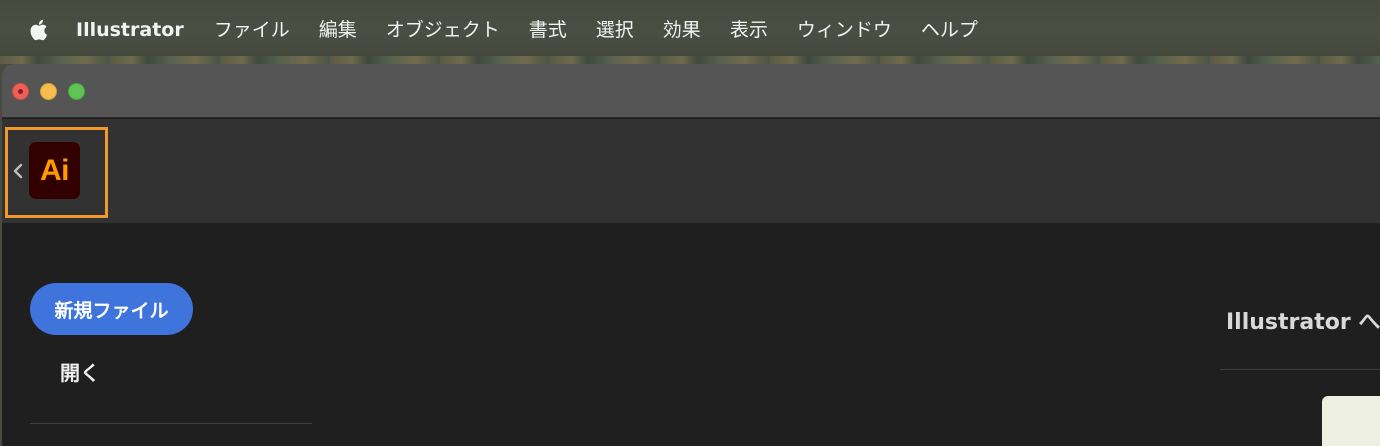  I want to click on menu-effect: 効果, so click(682, 30).